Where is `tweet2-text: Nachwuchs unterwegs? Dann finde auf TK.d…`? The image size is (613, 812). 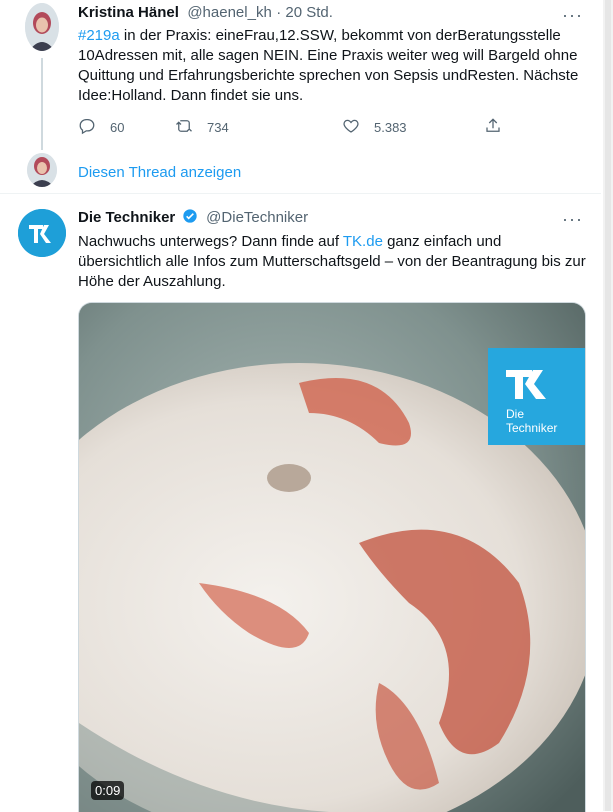
tweet2-text: Nachwuchs unterwegs? Dann finde auf TK.d… is located at coordinates (333, 262).